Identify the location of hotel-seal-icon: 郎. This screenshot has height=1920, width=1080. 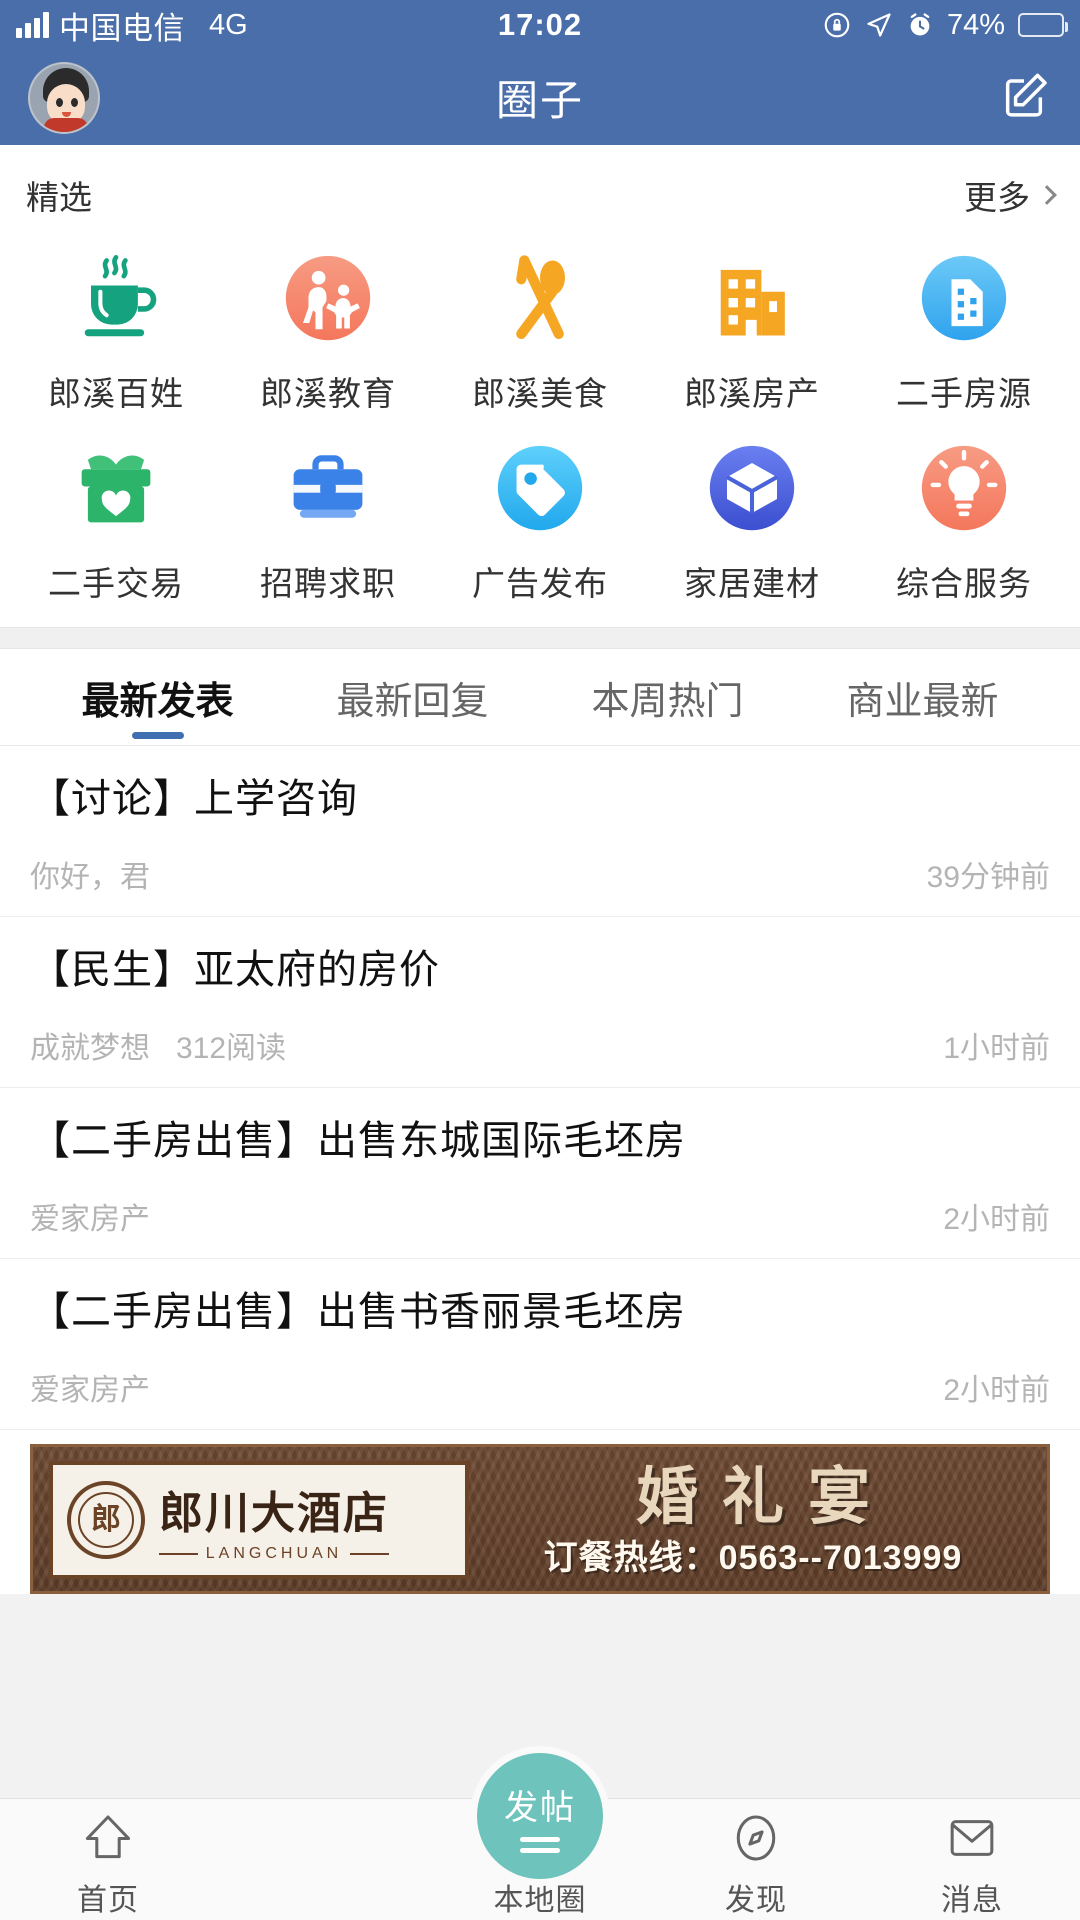
(106, 1520).